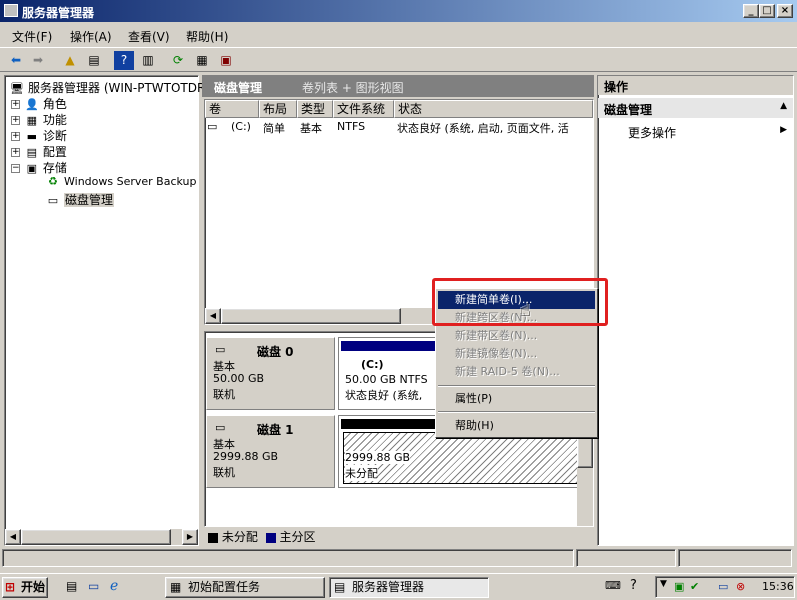 The width and height of the screenshot is (797, 600). I want to click on title-bar: 服务器管理器 _ □ ×, so click(398, 11).